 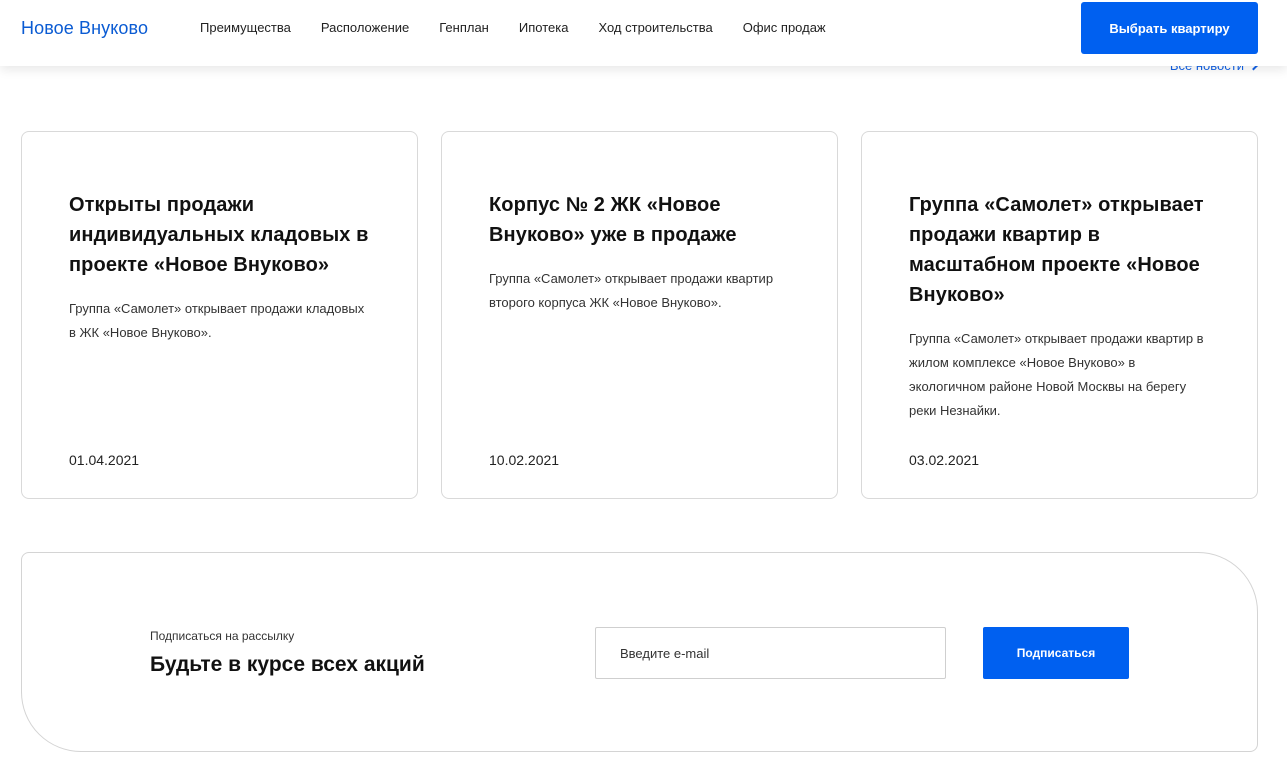 What do you see at coordinates (84, 28) in the screenshot?
I see `site-logo: Новое Внуково` at bounding box center [84, 28].